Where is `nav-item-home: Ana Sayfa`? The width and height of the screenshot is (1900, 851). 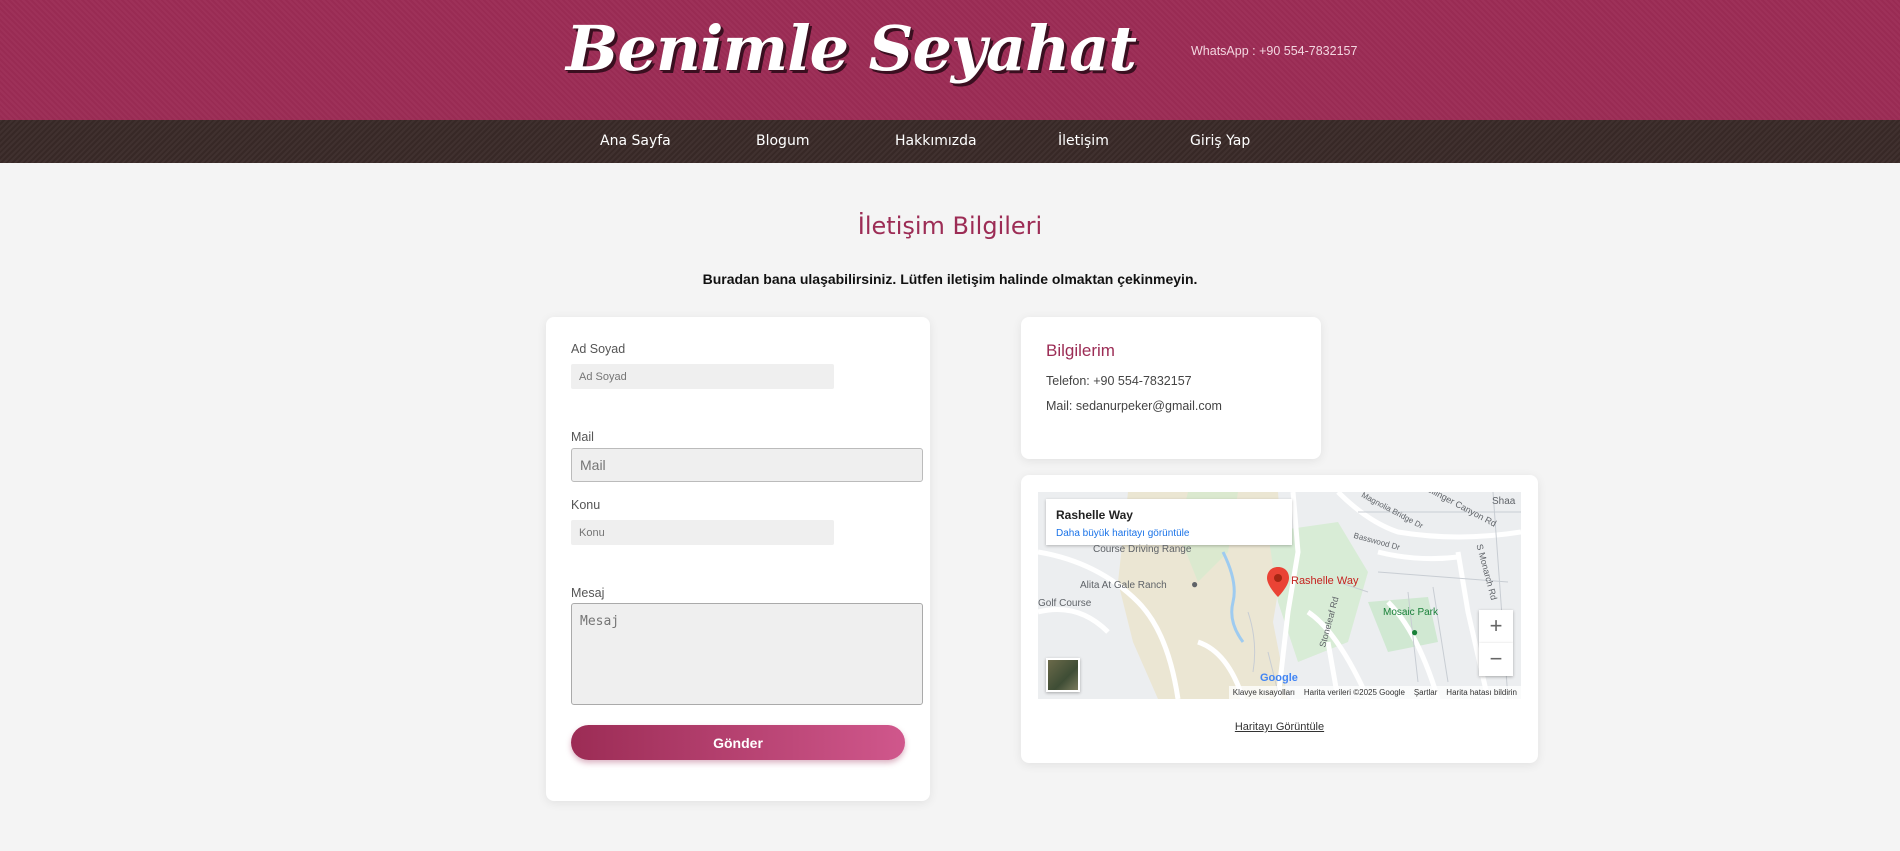 nav-item-home: Ana Sayfa is located at coordinates (635, 141).